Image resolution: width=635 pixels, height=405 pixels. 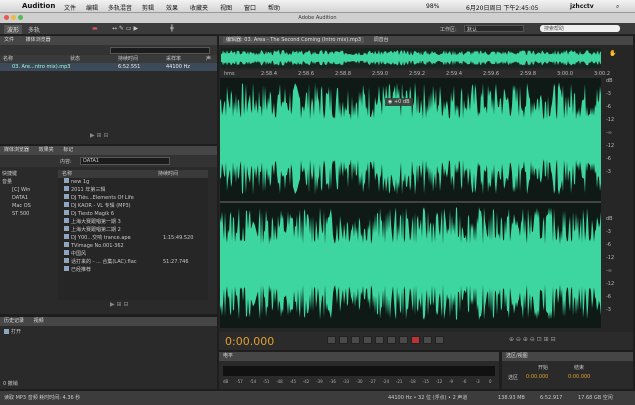 I want to click on file-name: 03. Are...ntro mix).mp3, so click(x=41, y=67).